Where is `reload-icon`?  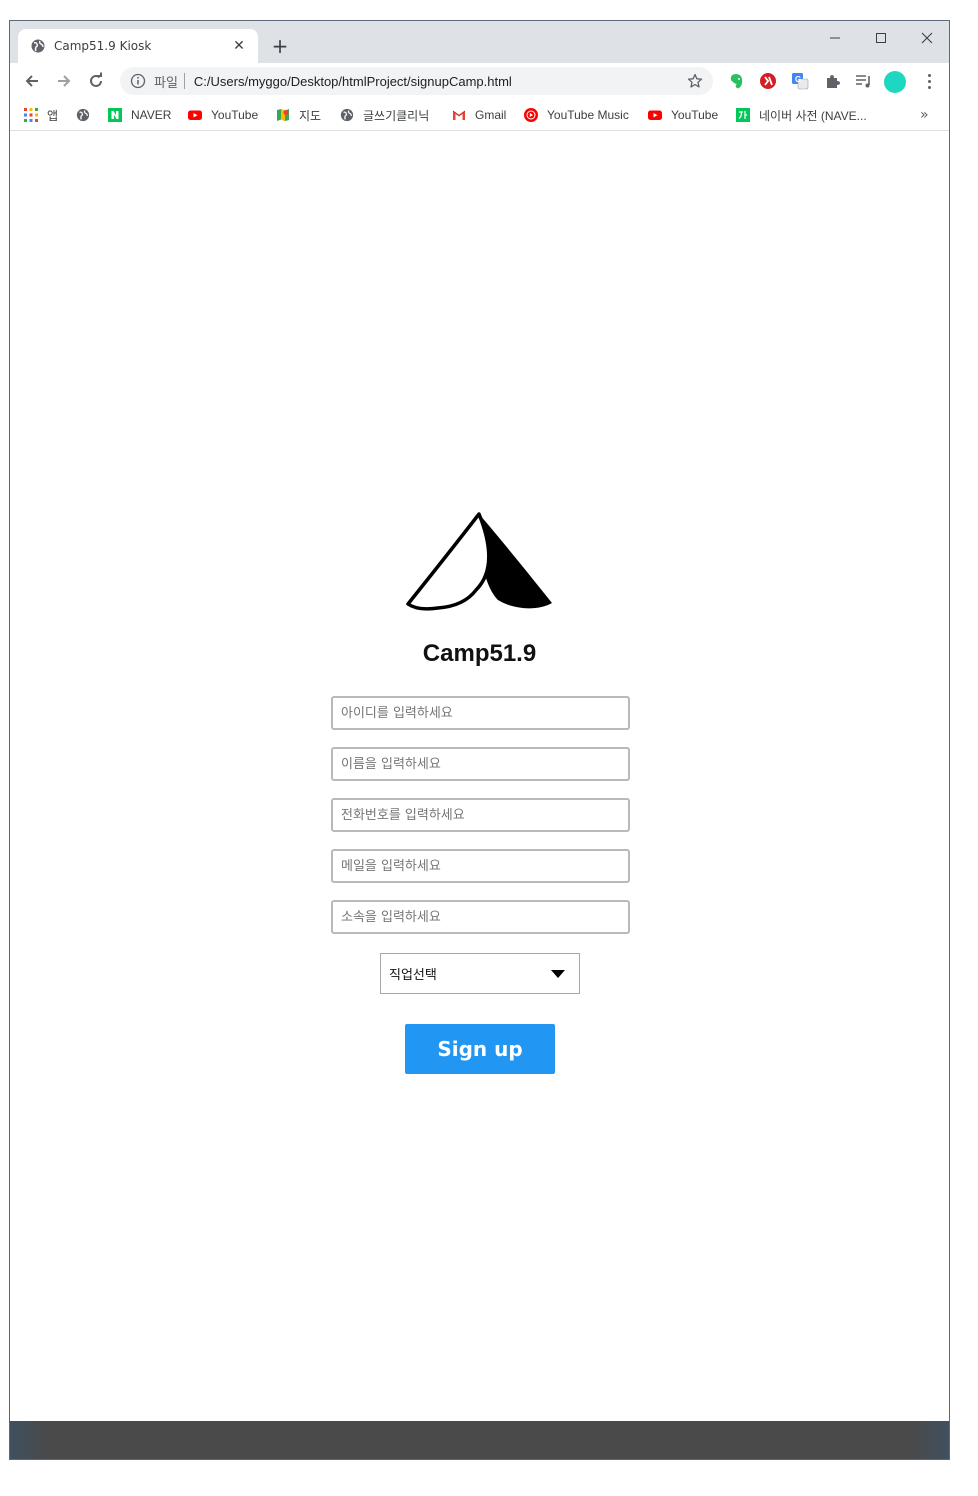 reload-icon is located at coordinates (96, 79).